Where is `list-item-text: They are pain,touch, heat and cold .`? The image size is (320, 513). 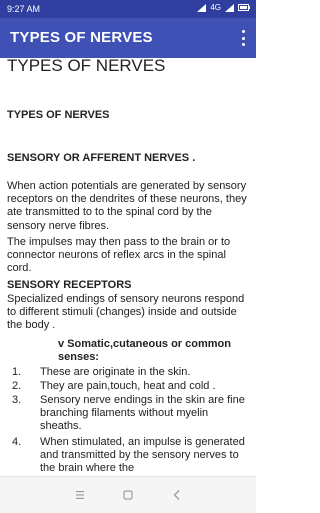 list-item-text: They are pain,touch, heat and cold . is located at coordinates (128, 386).